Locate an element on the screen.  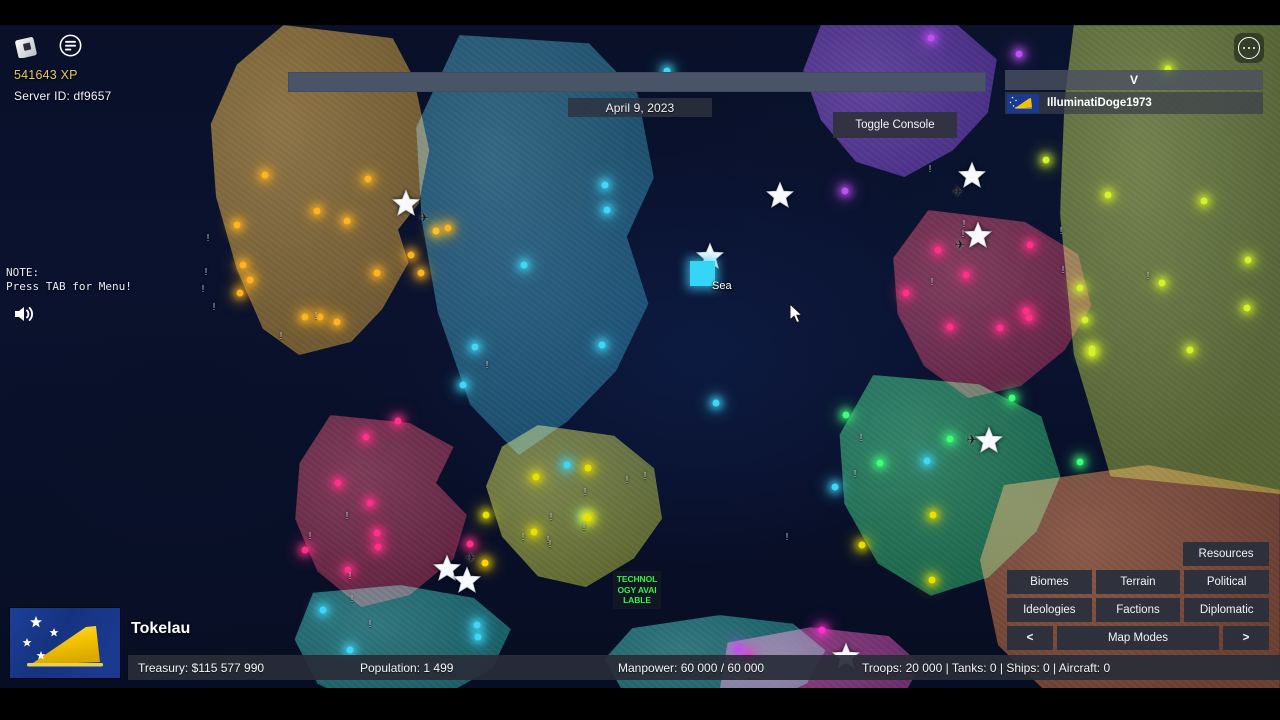
player-list-item: IlluminatiDoge1973 is located at coordinates (1134, 103).